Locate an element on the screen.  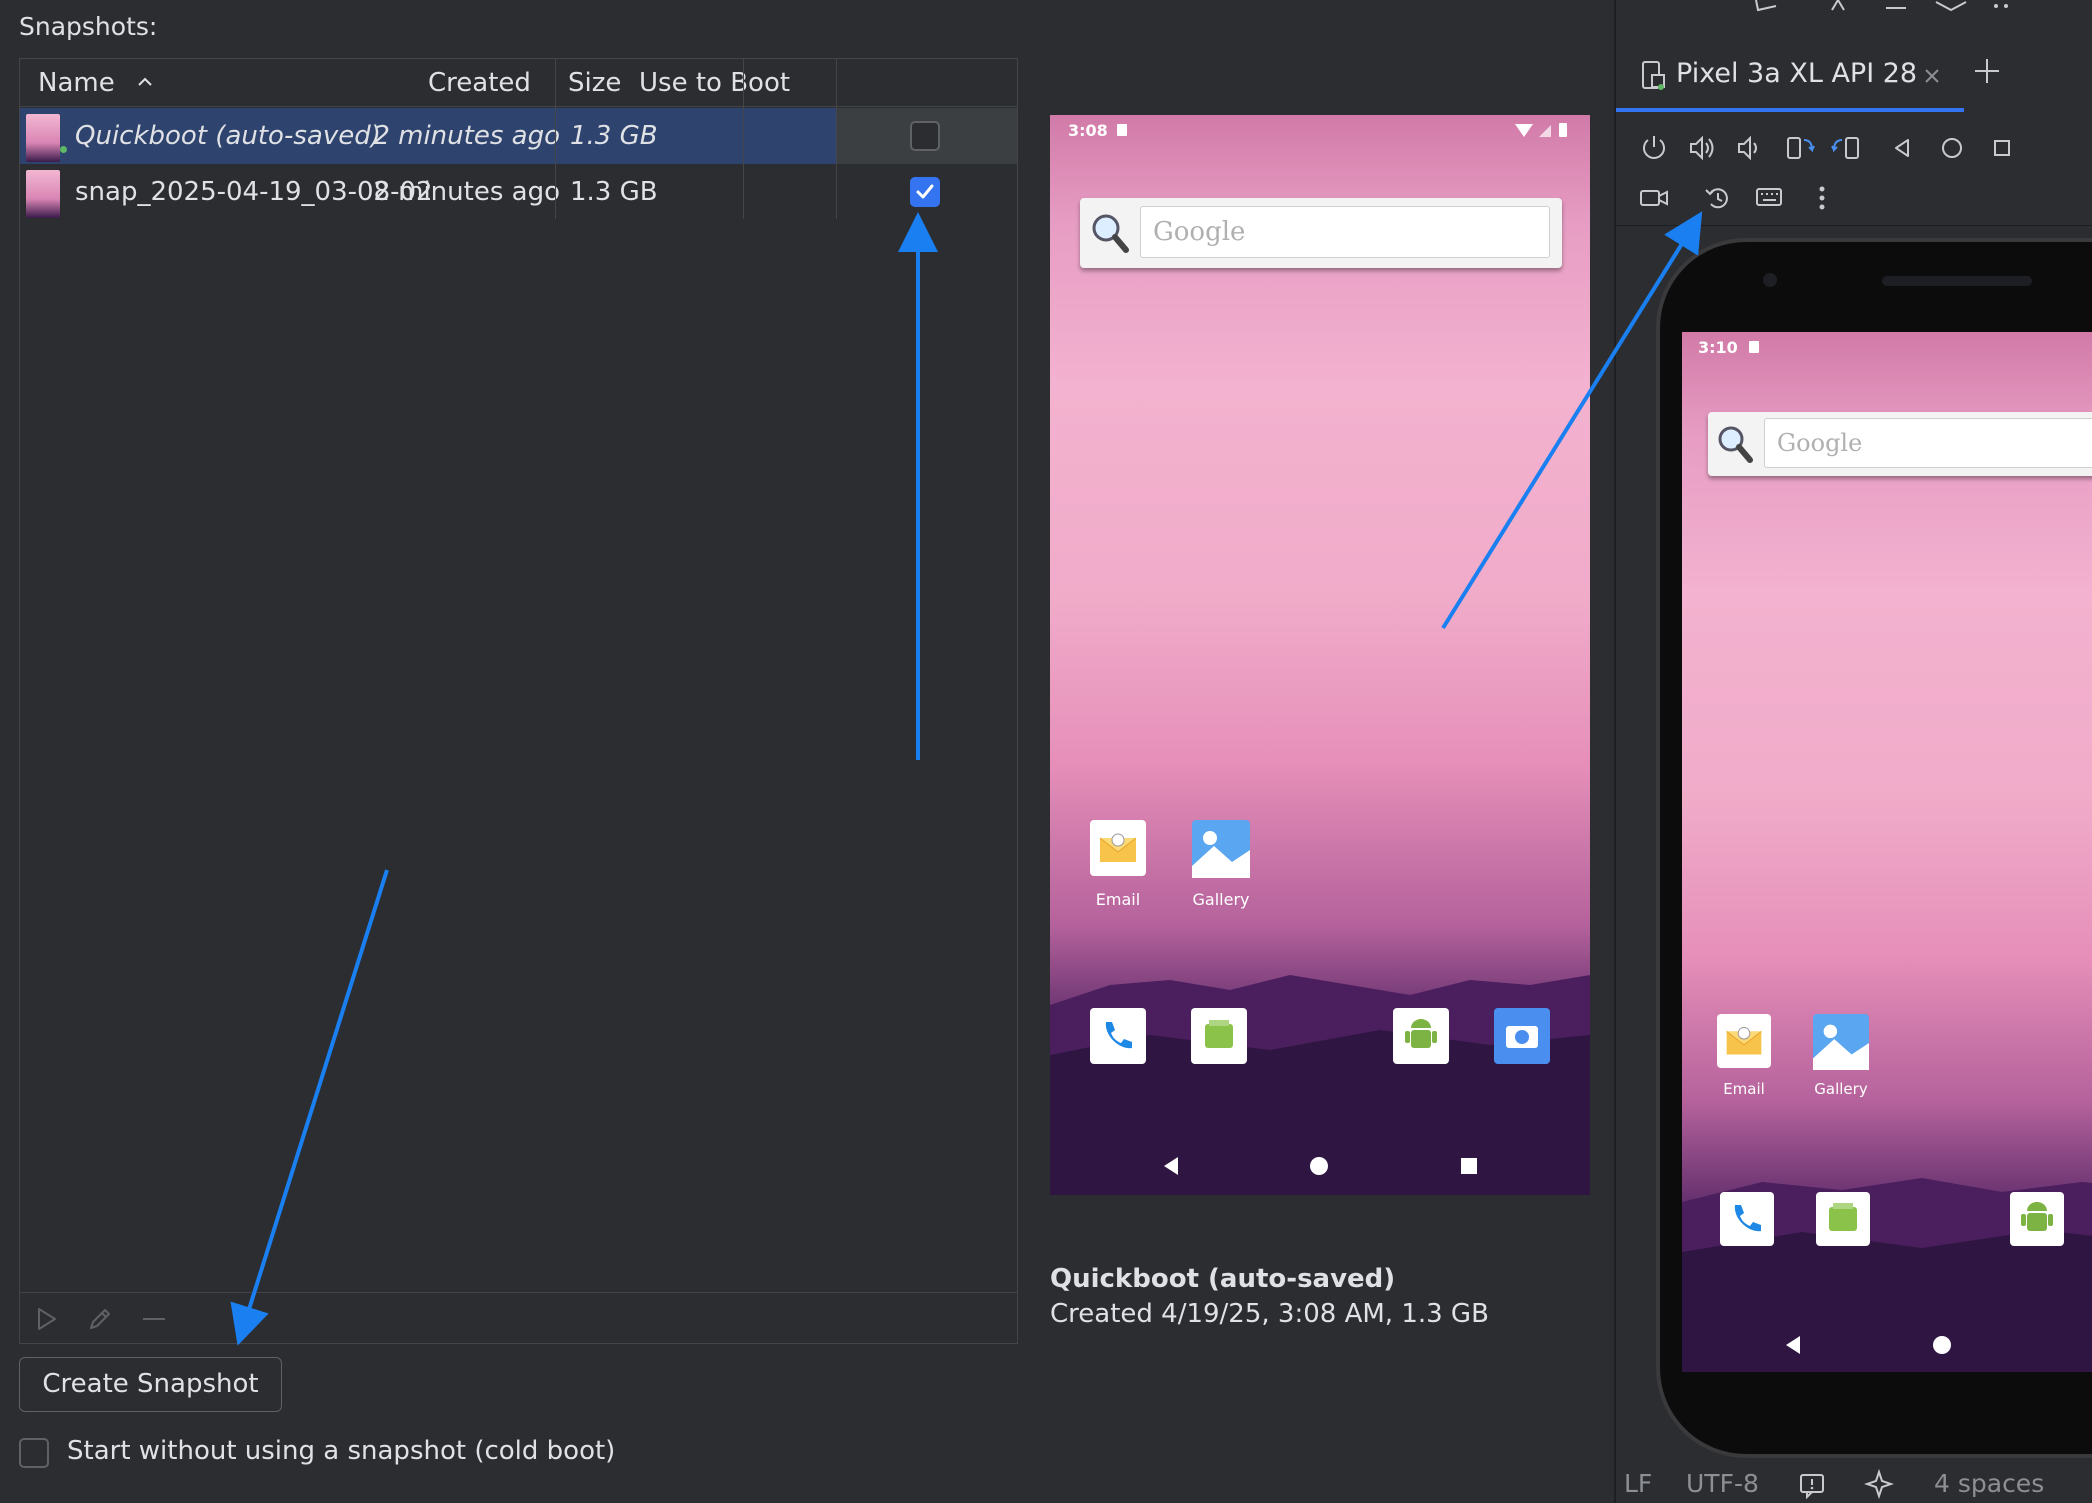
column-header-name: Name is located at coordinates (96, 83).